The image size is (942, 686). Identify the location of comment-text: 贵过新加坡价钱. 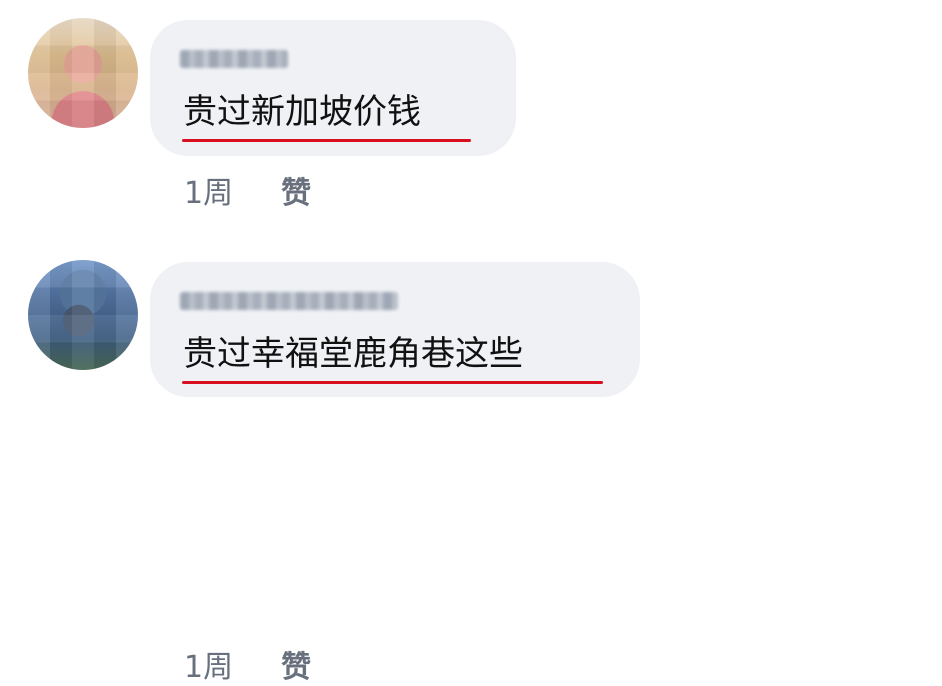
(302, 112).